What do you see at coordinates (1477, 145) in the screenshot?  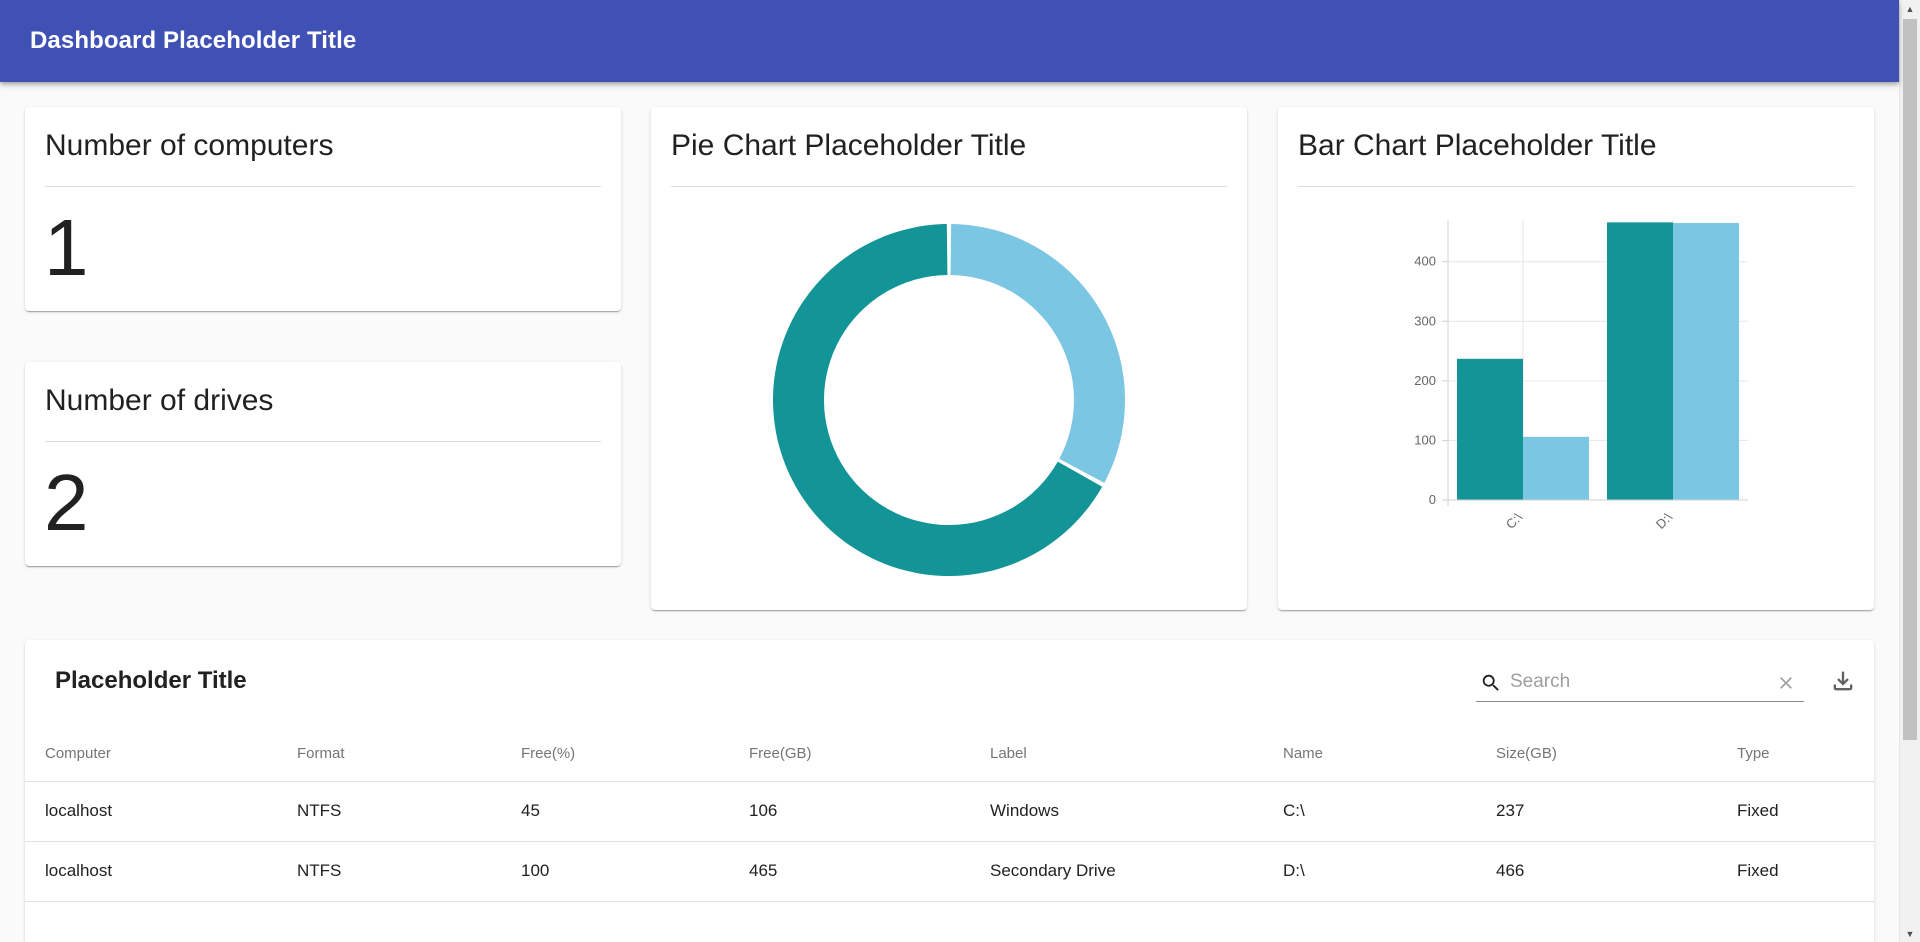 I see `bar-chart-title: Bar Chart Placeholder Title` at bounding box center [1477, 145].